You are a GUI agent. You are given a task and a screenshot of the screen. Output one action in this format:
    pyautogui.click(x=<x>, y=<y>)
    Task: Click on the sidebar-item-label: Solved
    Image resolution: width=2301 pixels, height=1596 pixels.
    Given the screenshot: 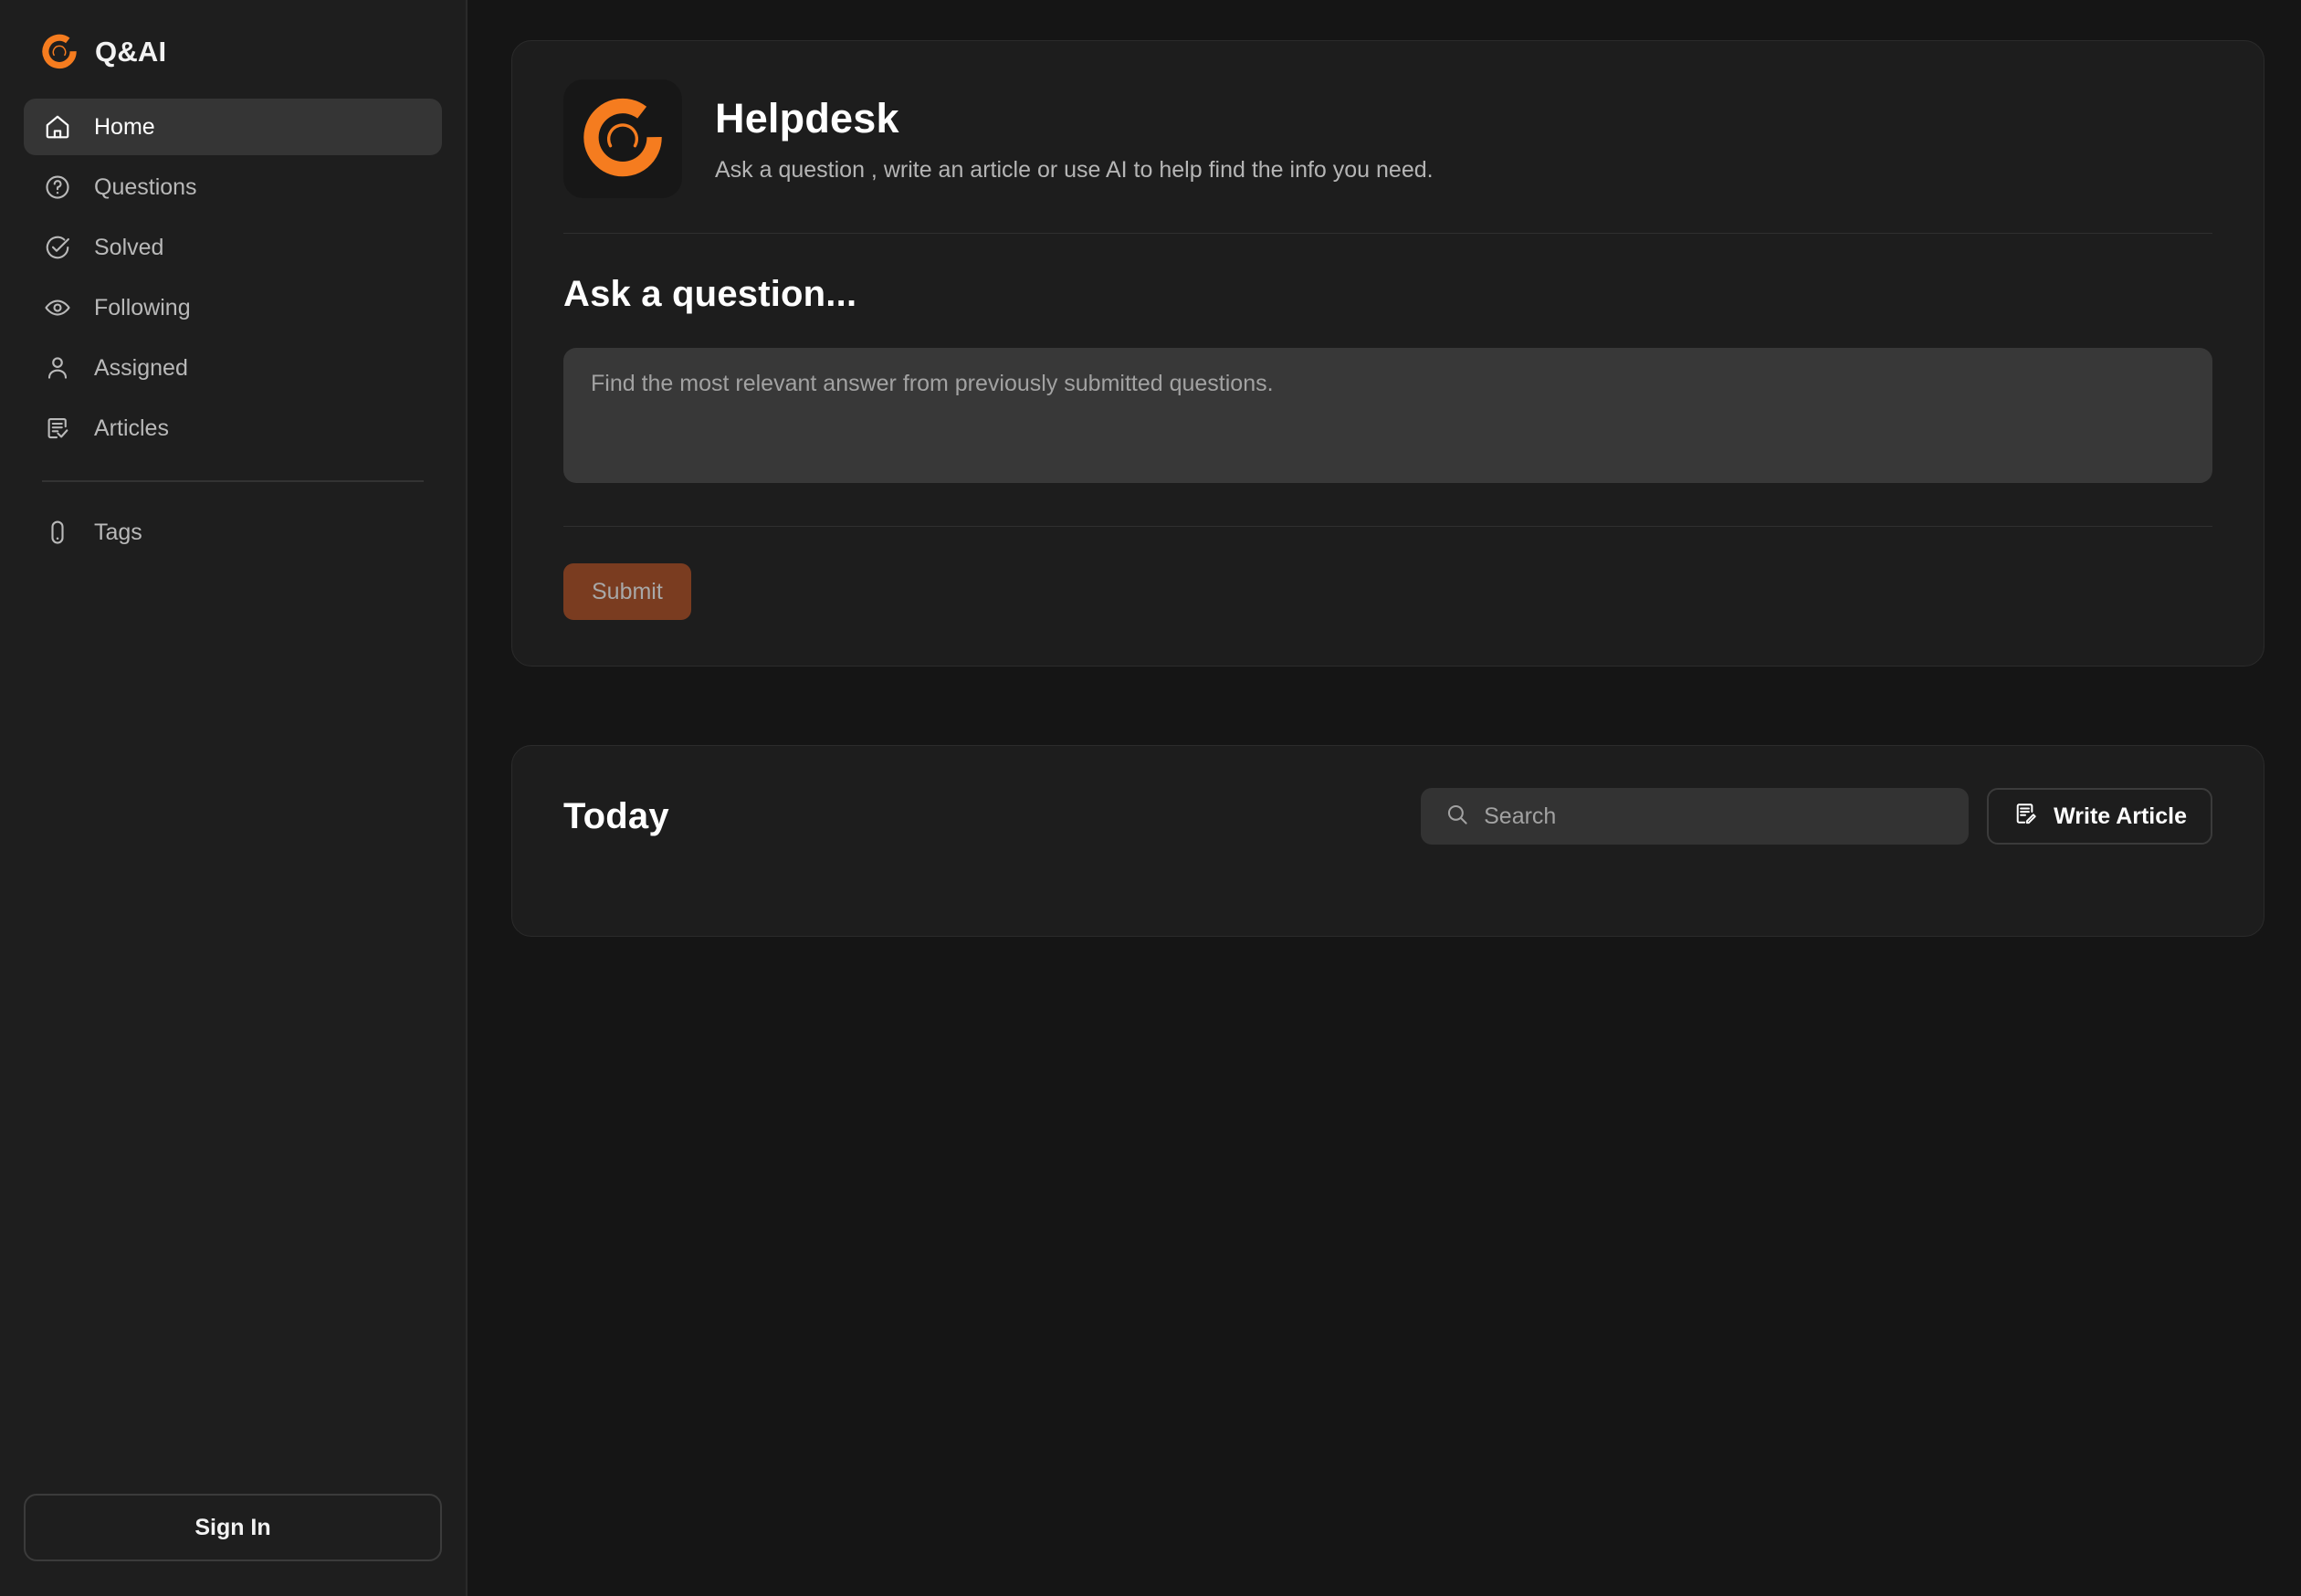 What is the action you would take?
    pyautogui.click(x=129, y=247)
    